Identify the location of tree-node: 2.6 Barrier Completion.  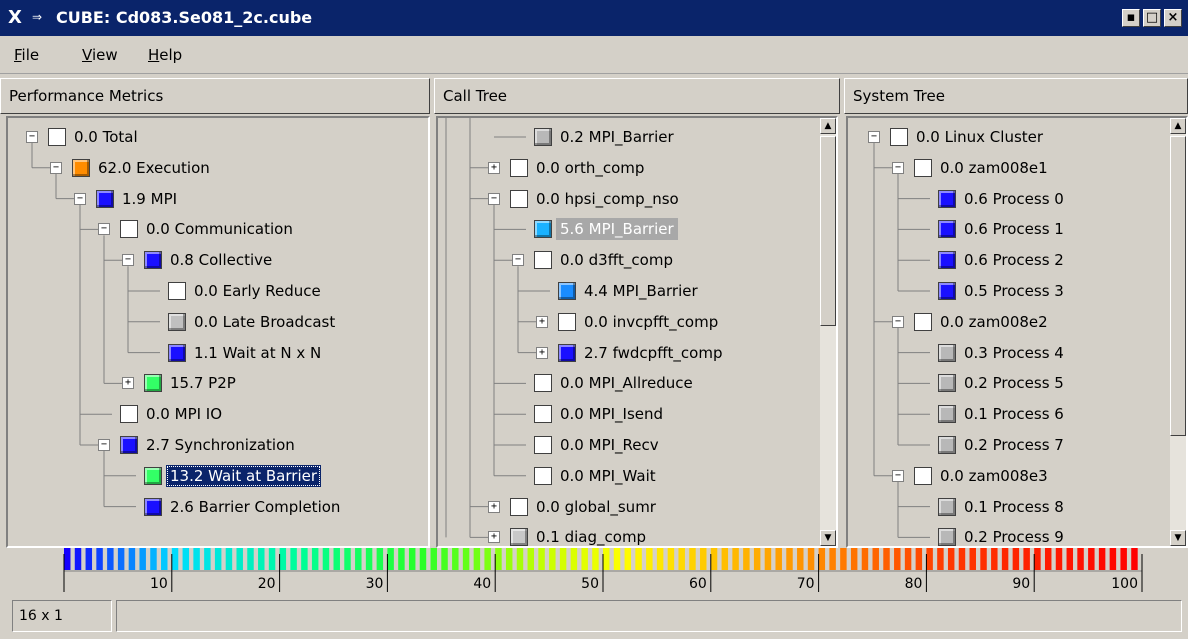
(218, 507).